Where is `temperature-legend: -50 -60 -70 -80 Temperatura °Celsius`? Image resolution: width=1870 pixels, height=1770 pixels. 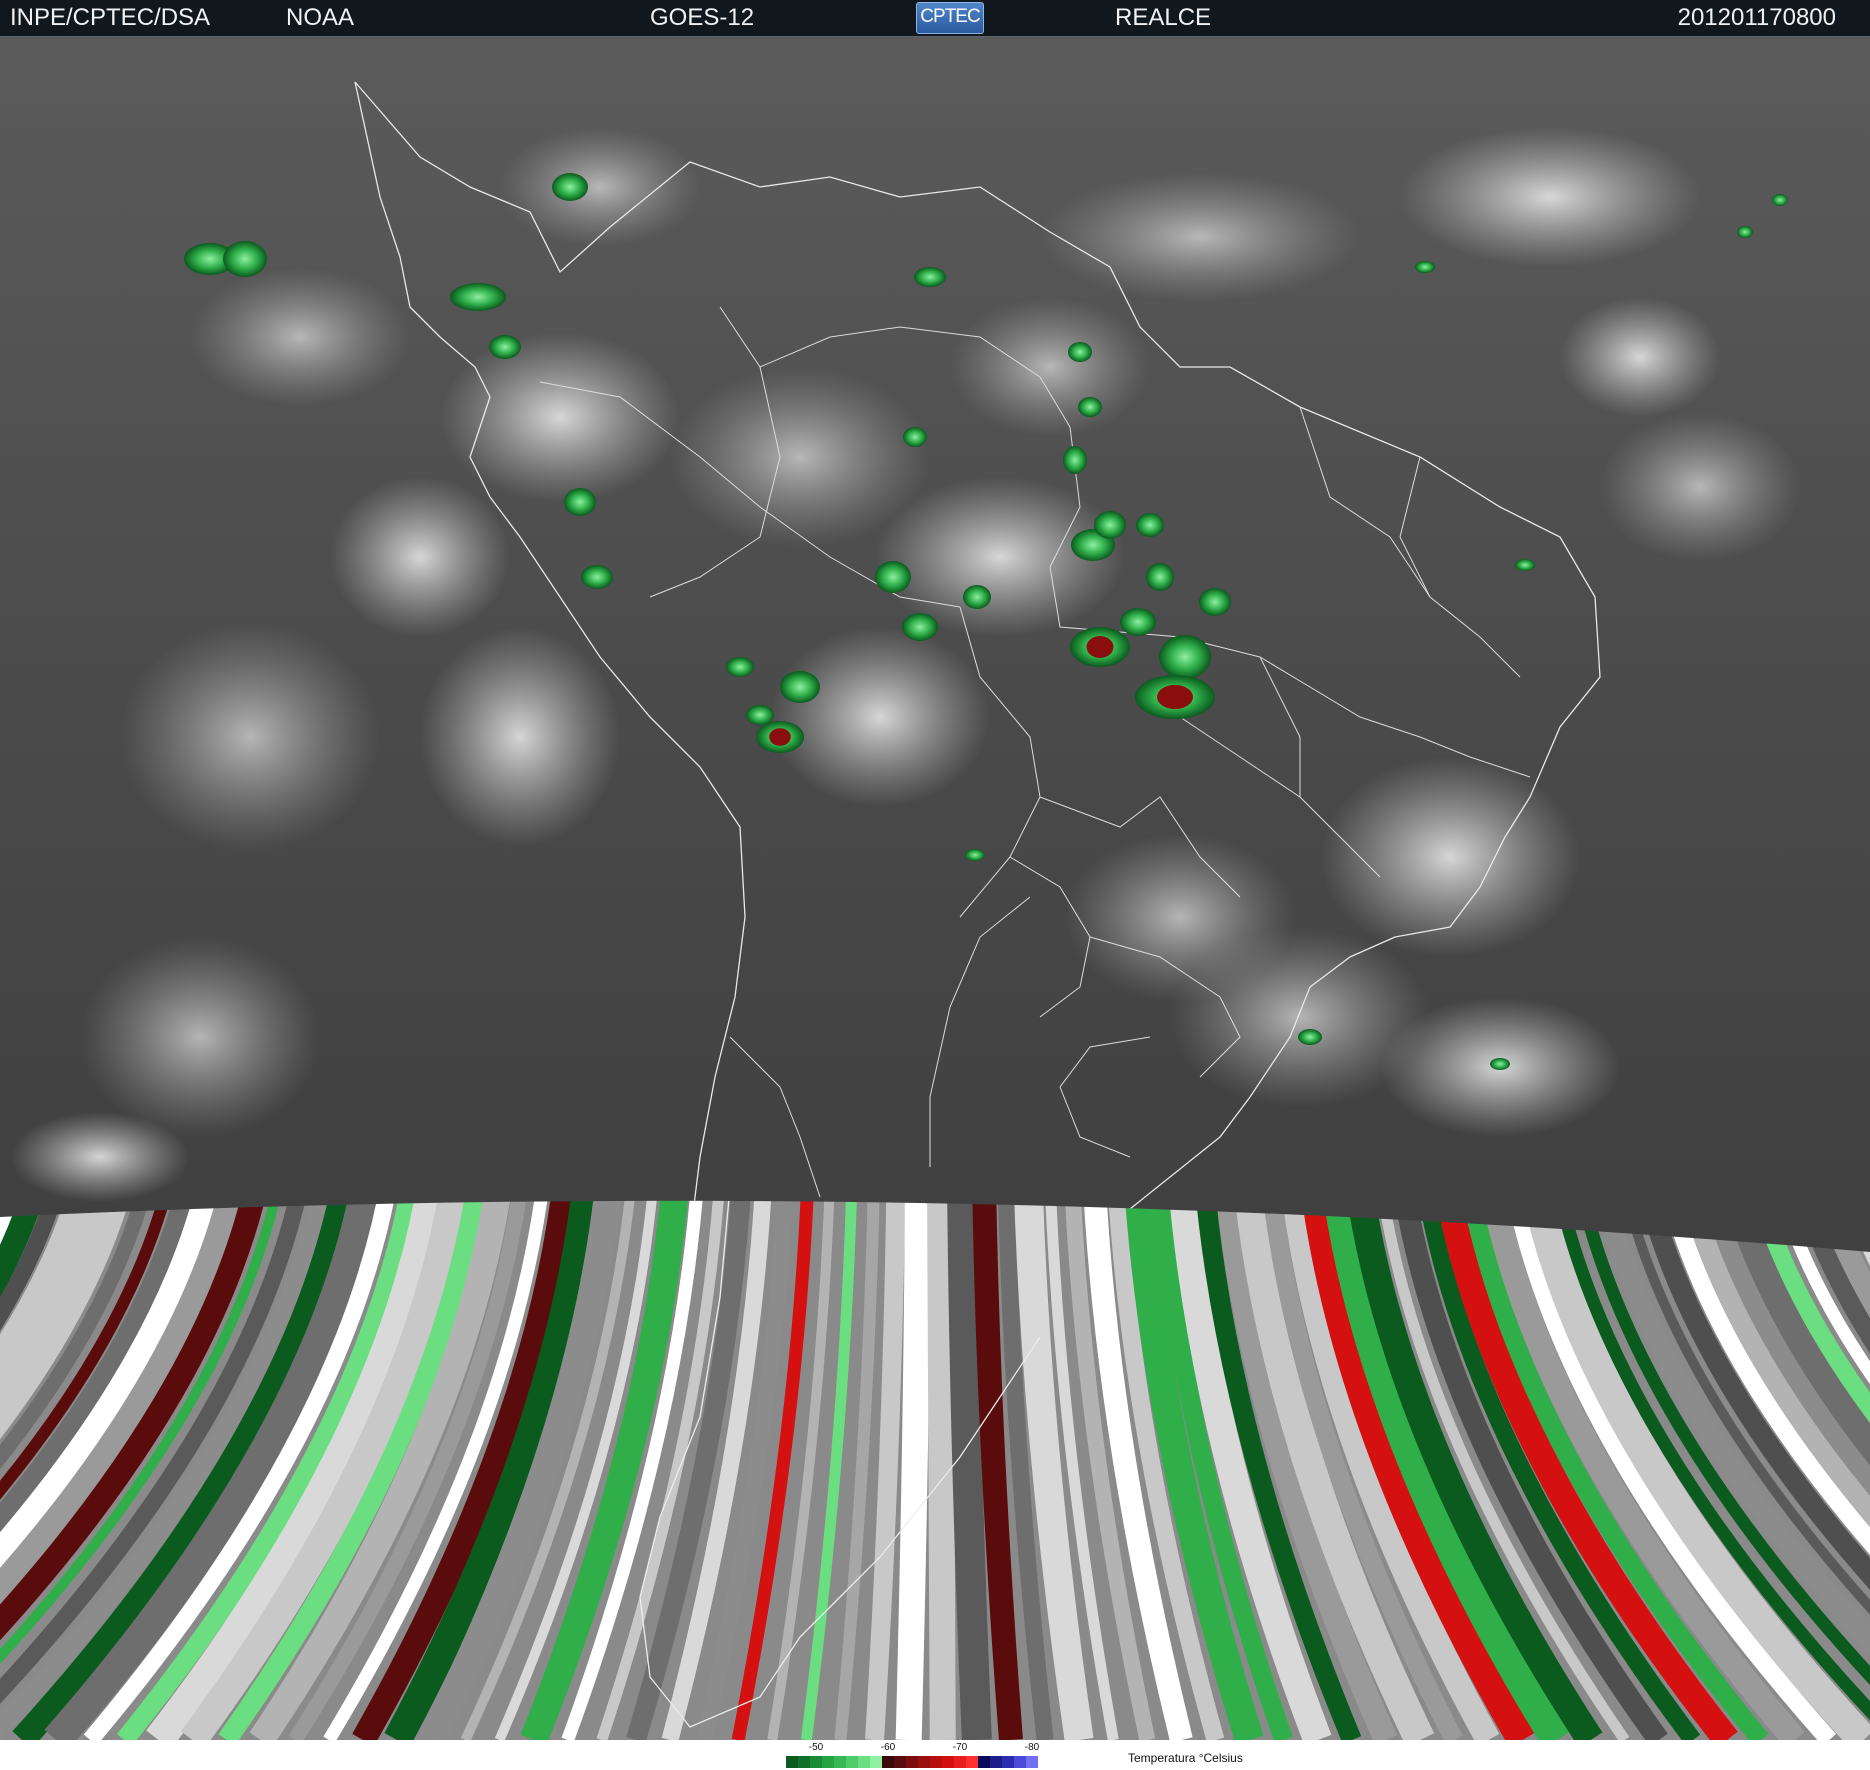
temperature-legend: -50 -60 -70 -80 Temperatura °Celsius is located at coordinates (1056, 1755).